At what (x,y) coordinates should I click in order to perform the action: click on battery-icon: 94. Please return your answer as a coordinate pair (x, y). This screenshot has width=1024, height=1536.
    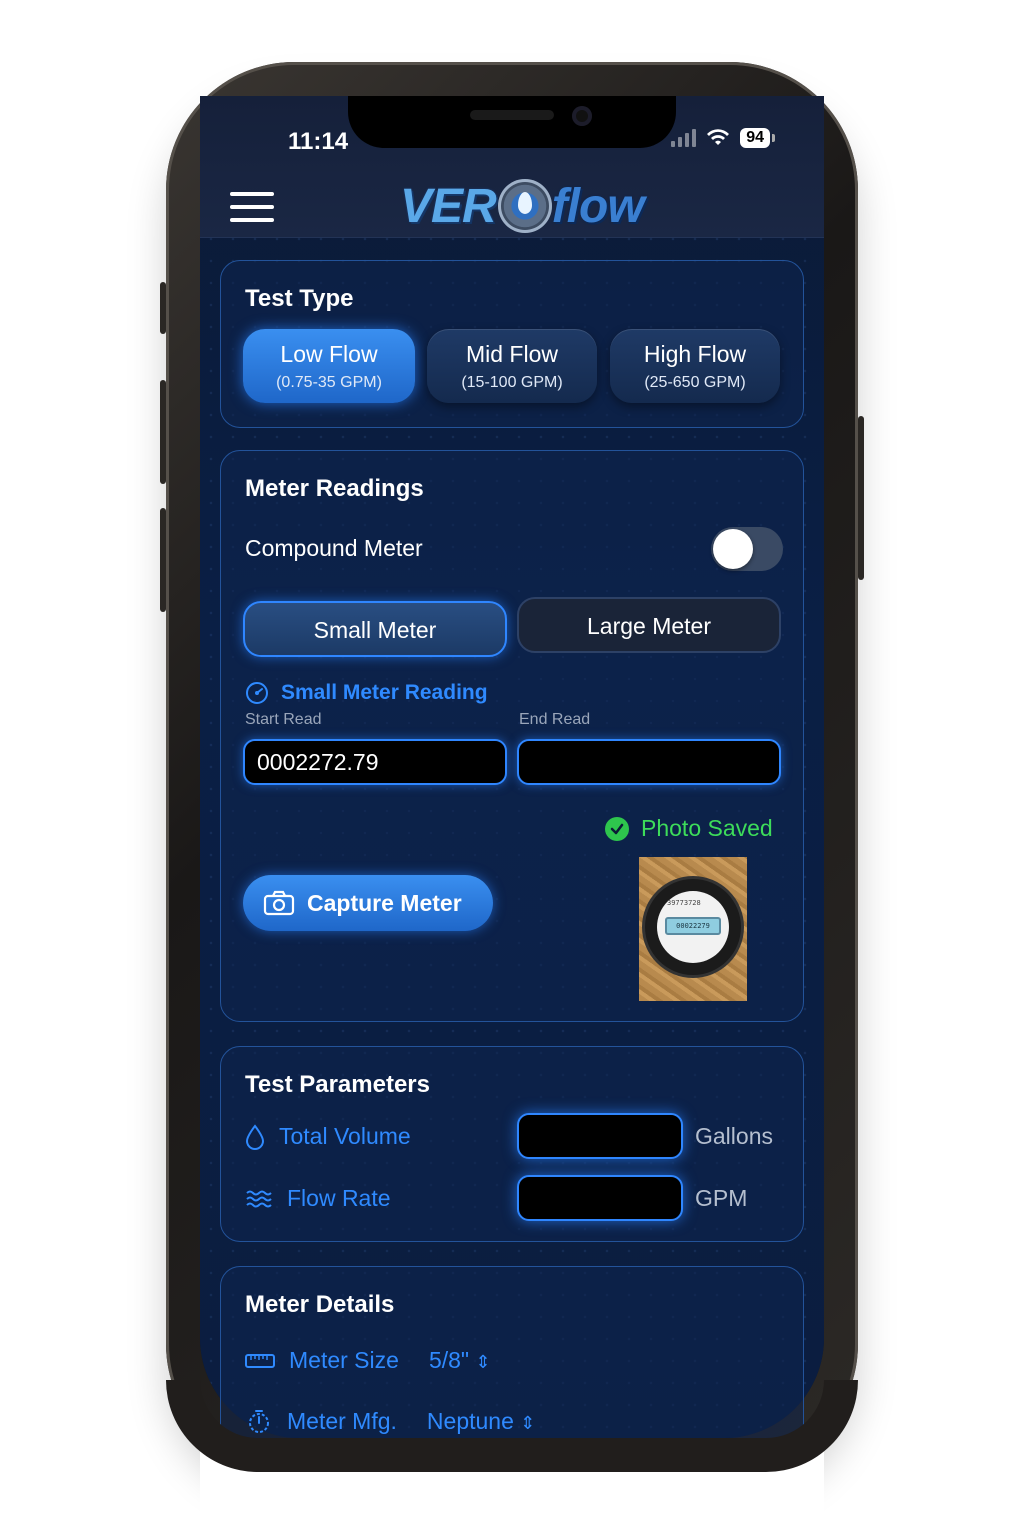
    Looking at the image, I should click on (757, 138).